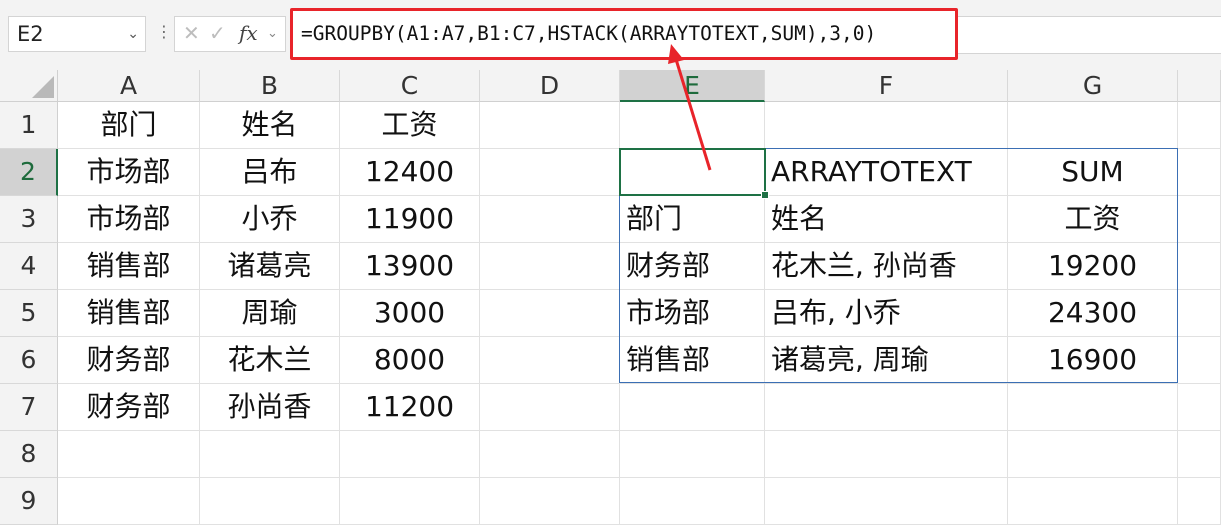 The image size is (1221, 525). I want to click on cell-h8, so click(1199, 454).